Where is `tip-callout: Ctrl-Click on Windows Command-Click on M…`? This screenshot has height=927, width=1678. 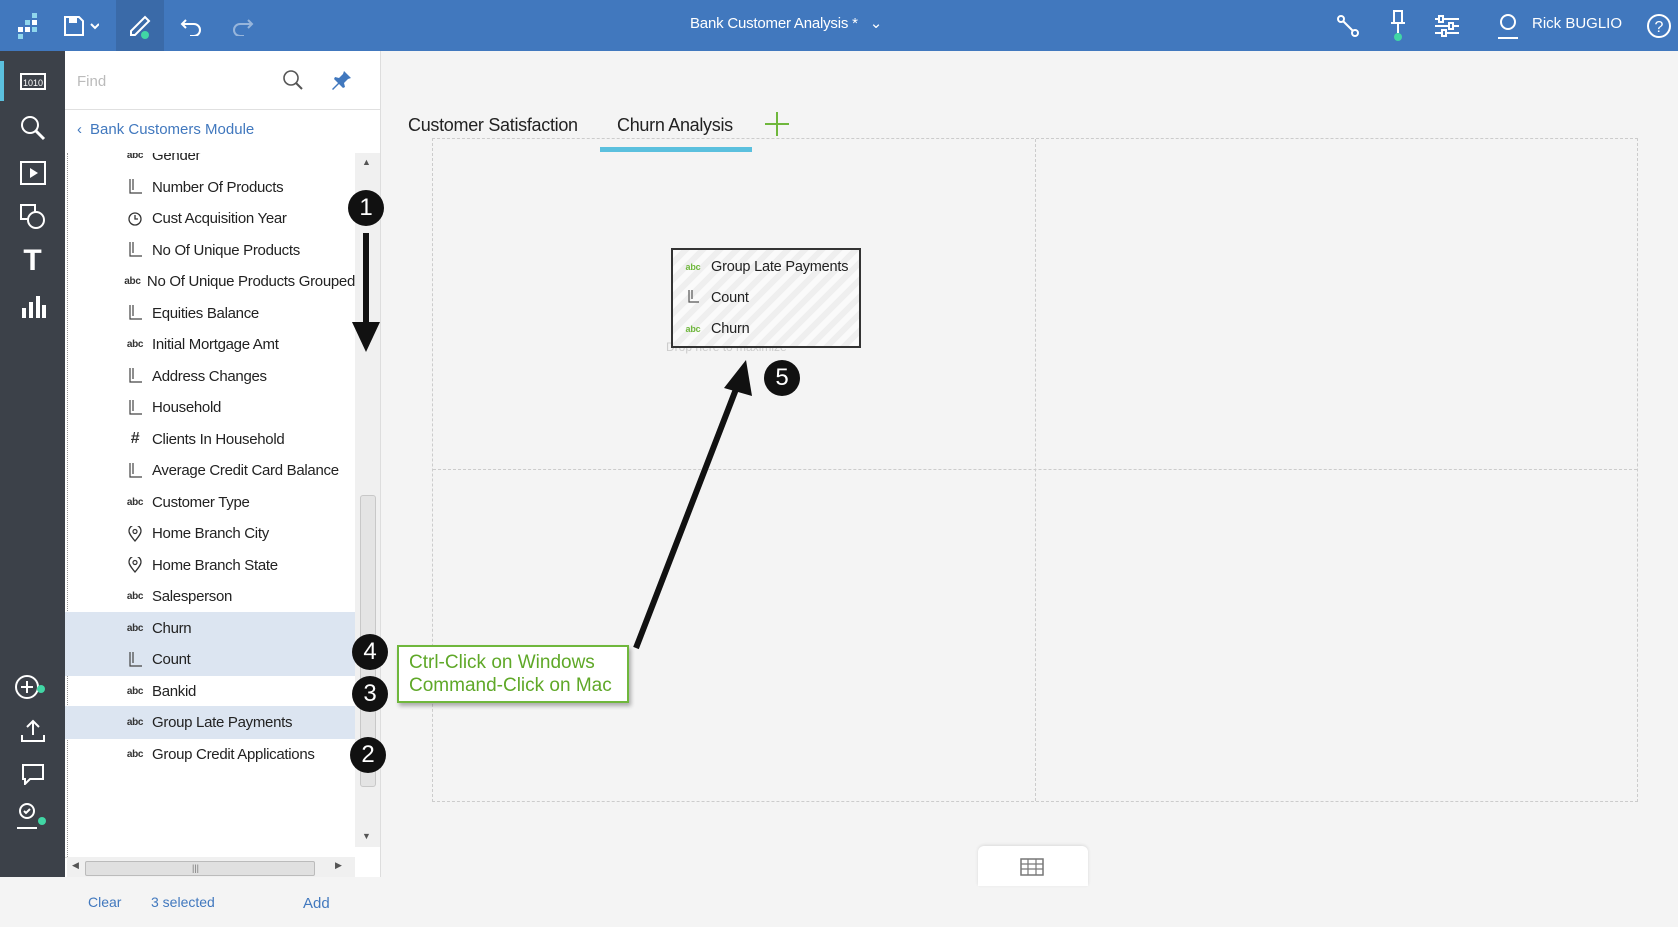
tip-callout: Ctrl-Click on Windows Command-Click on M… is located at coordinates (513, 674).